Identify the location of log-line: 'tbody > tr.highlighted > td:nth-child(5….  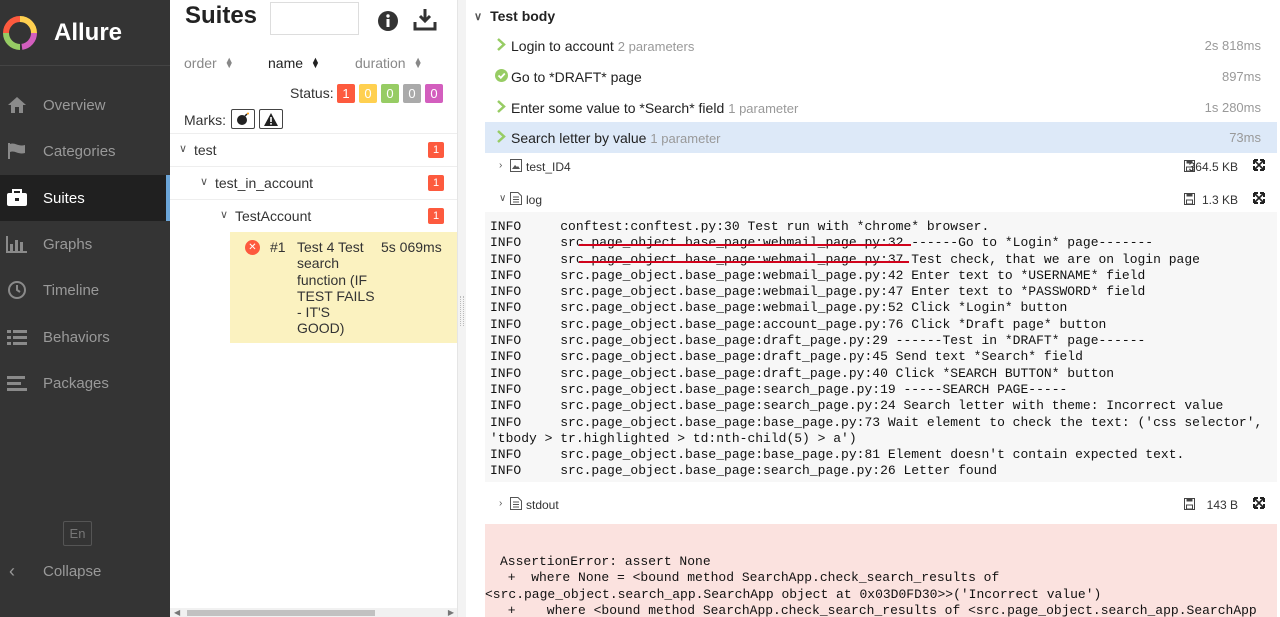
(673, 438).